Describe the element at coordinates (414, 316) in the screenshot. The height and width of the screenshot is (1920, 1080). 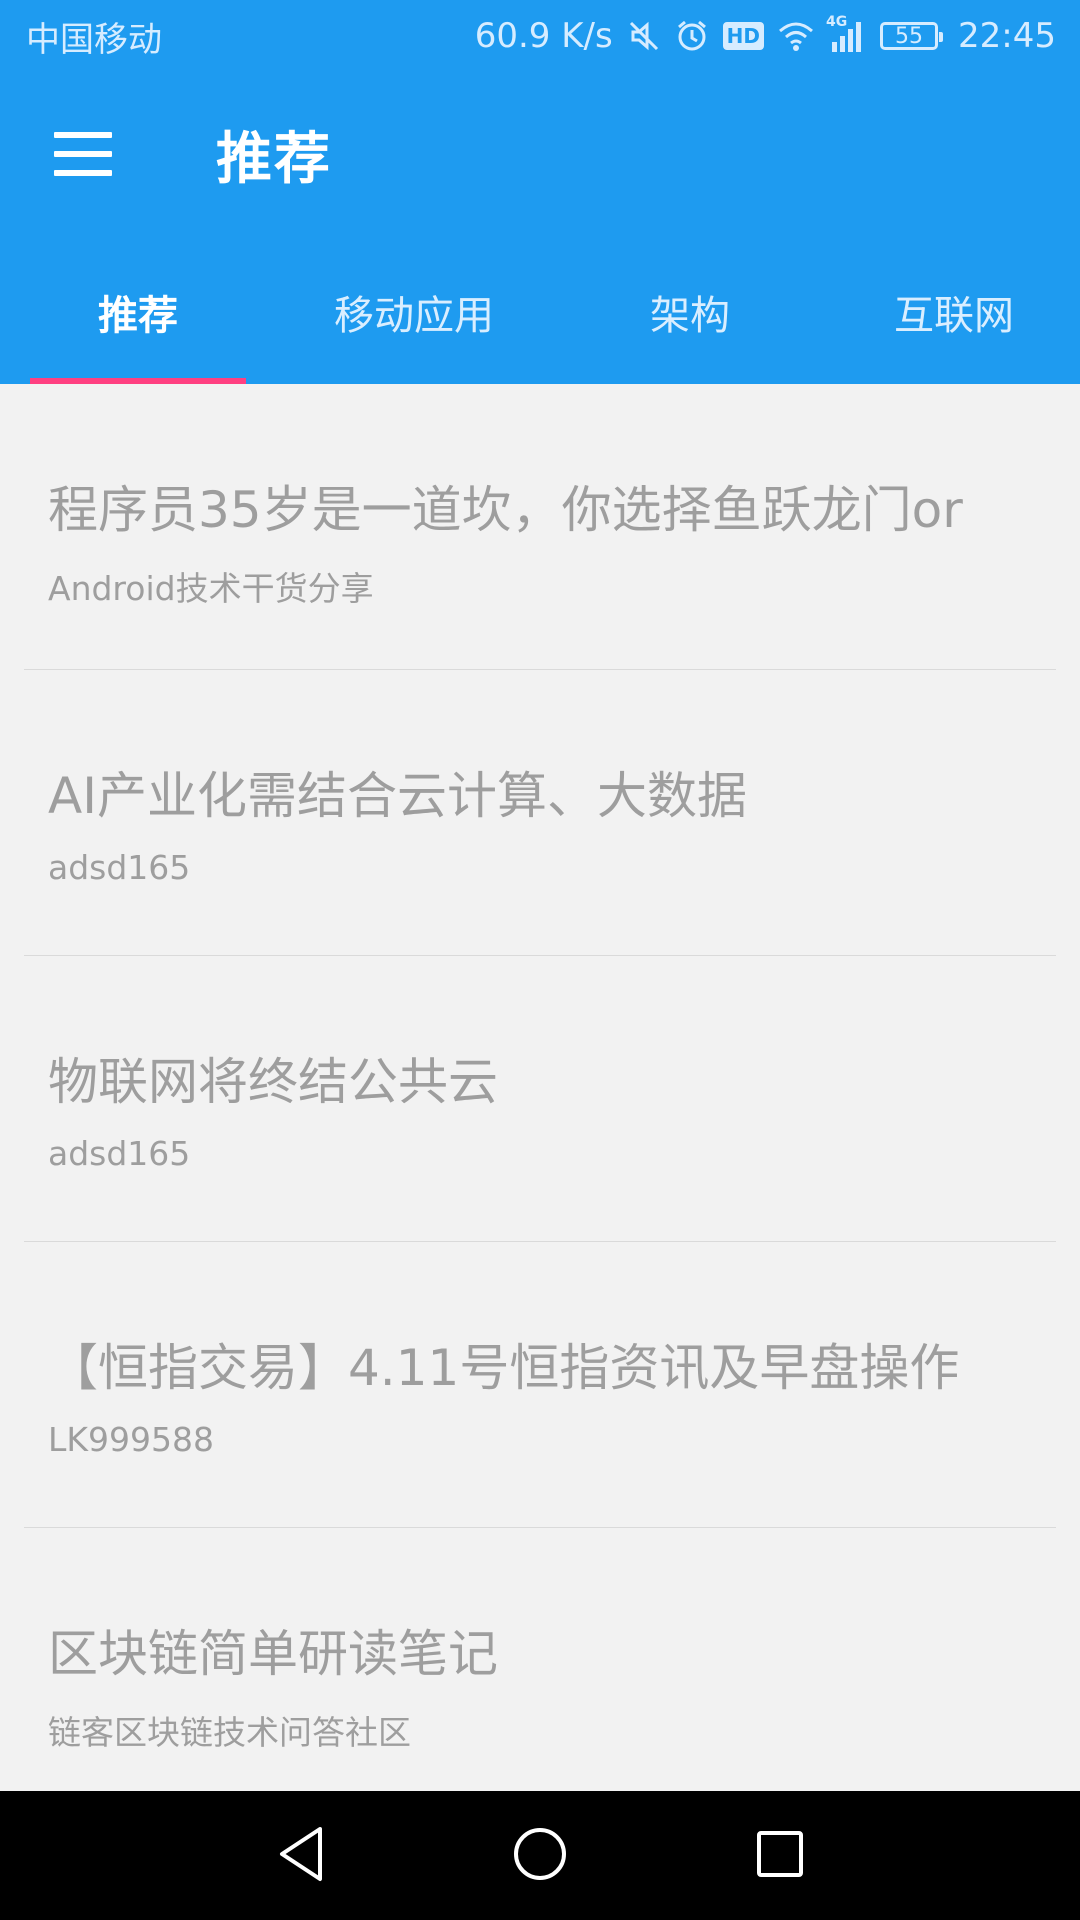
I see `tab-label: 移动应用` at that location.